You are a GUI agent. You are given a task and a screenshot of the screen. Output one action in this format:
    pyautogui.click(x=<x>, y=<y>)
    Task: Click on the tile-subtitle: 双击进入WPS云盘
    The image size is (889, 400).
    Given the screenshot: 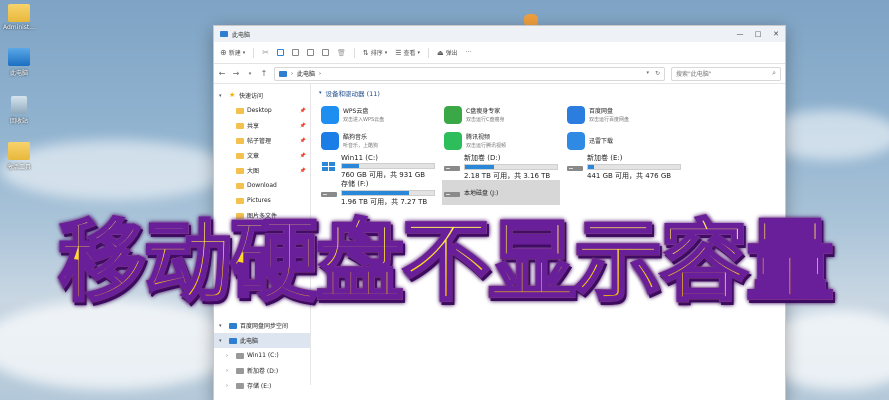 What is the action you would take?
    pyautogui.click(x=364, y=120)
    